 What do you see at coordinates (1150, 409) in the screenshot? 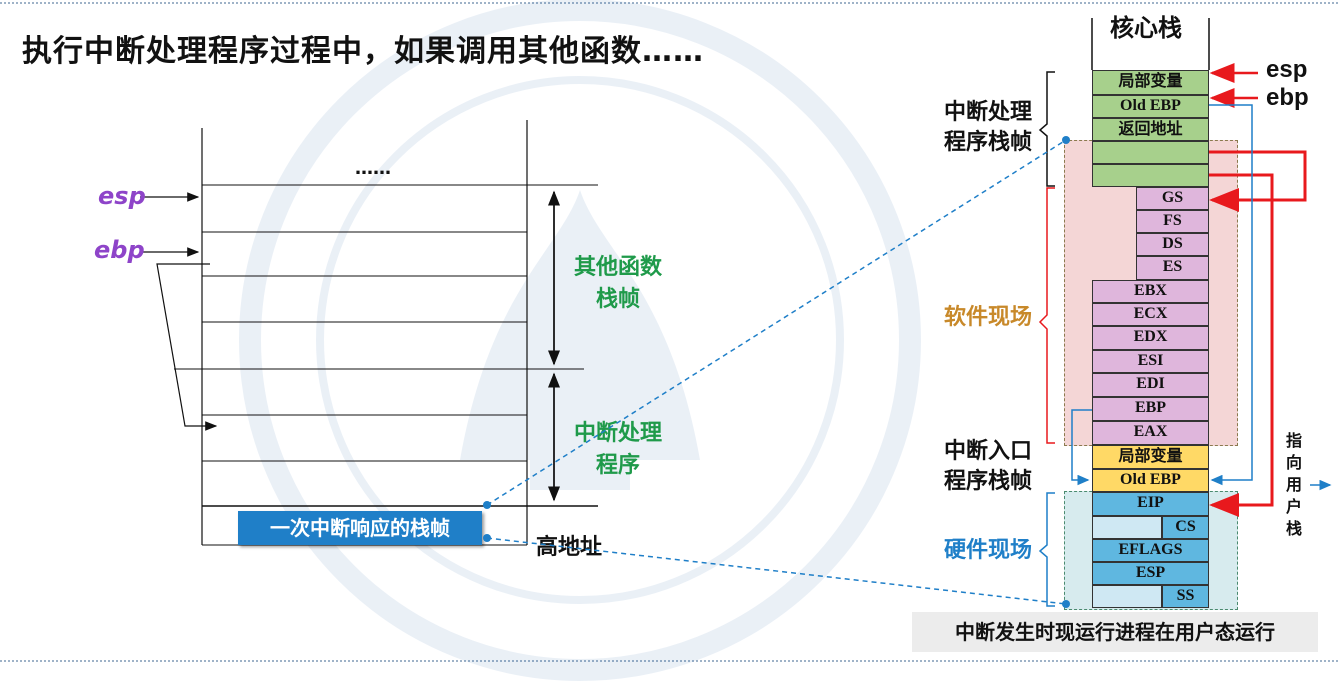
I see `cell-ebp: EBP` at bounding box center [1150, 409].